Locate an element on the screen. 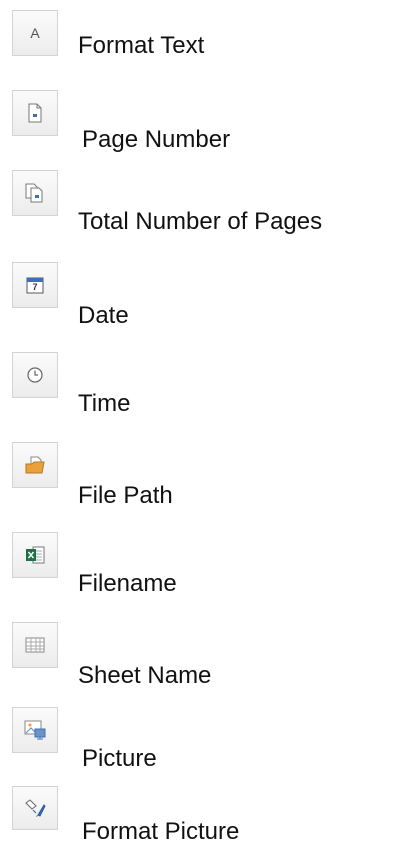 Image resolution: width=412 pixels, height=846 pixels. format-picture-button is located at coordinates (35, 808).